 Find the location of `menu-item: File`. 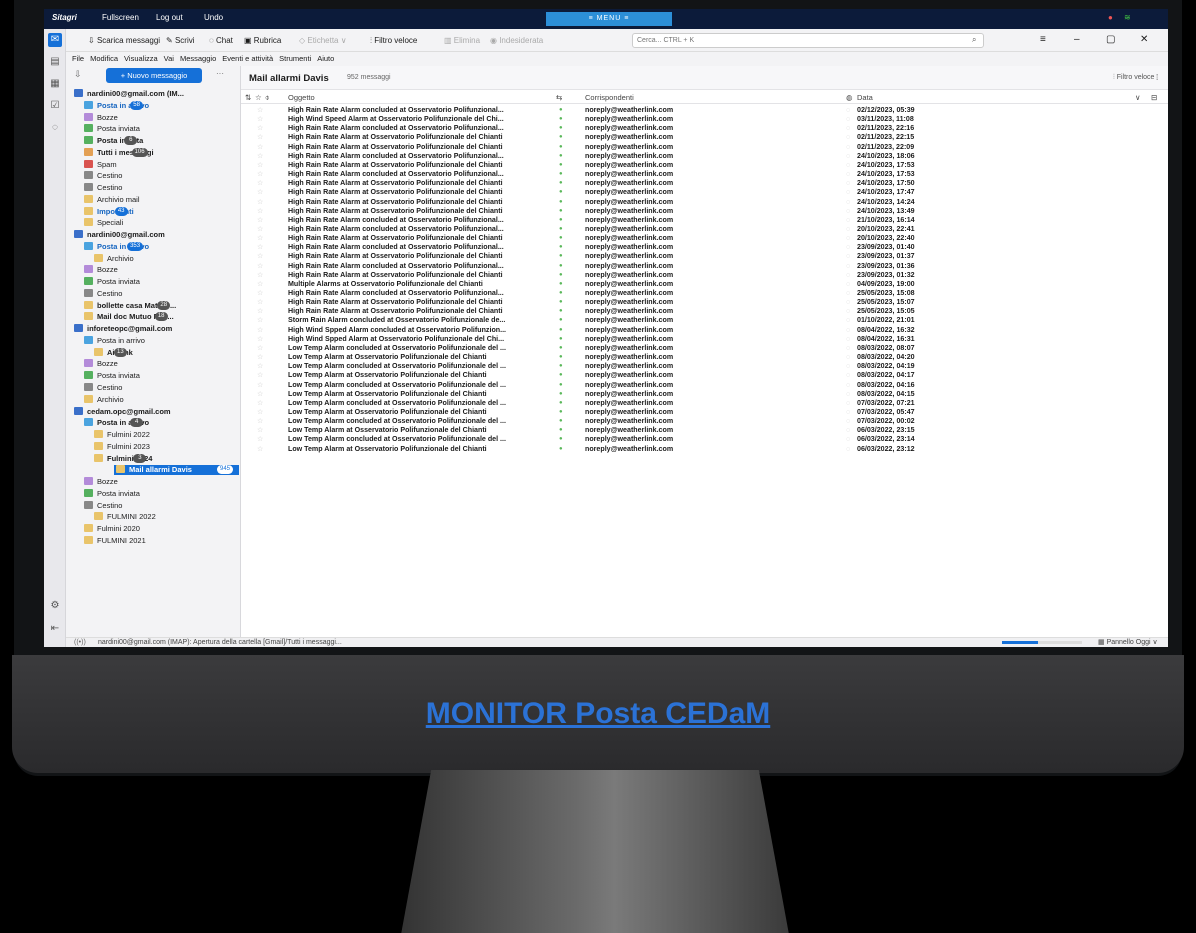

menu-item: File is located at coordinates (78, 59).